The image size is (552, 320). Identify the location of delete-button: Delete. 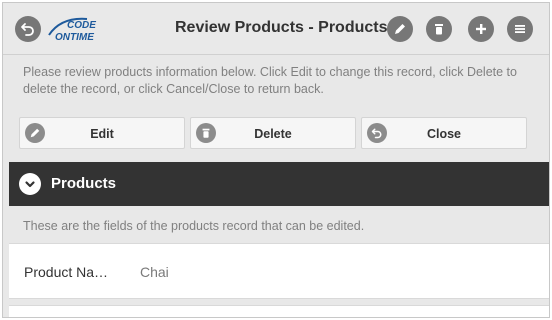
(273, 133).